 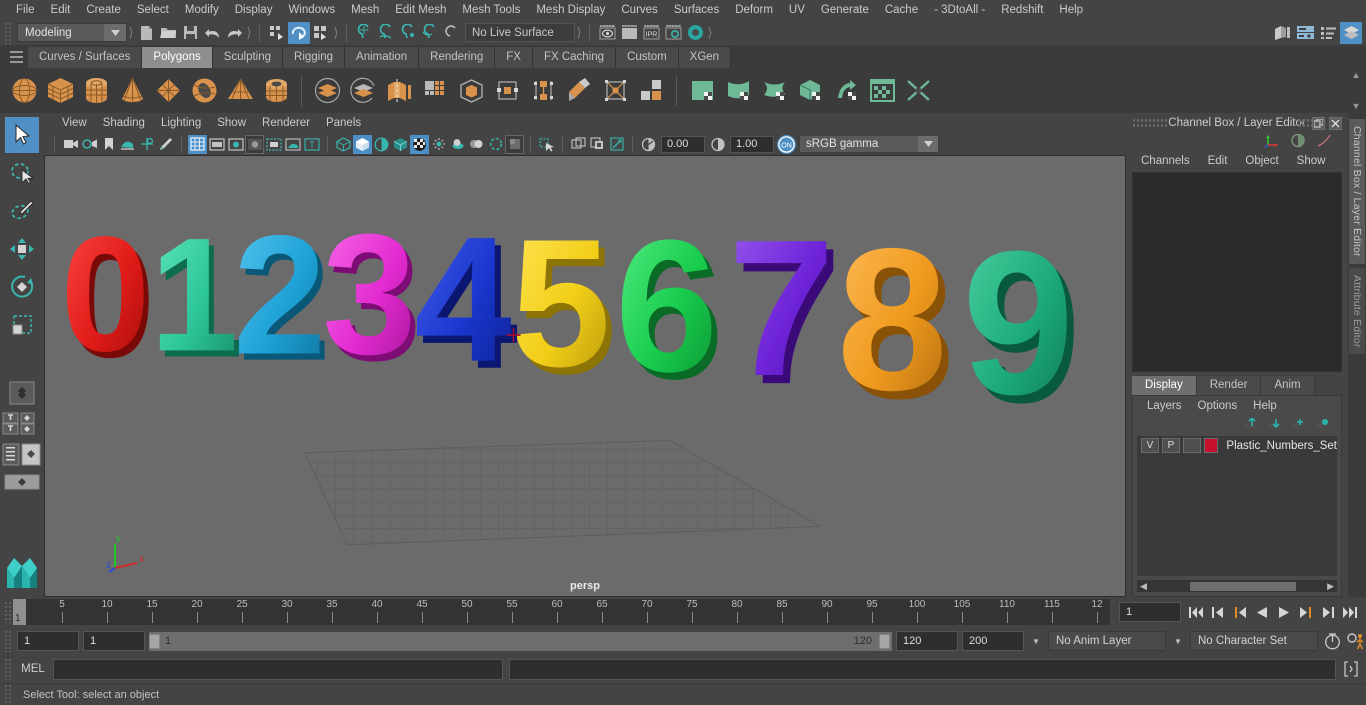 What do you see at coordinates (651, 33) in the screenshot?
I see `ipr-render-icon: IPR` at bounding box center [651, 33].